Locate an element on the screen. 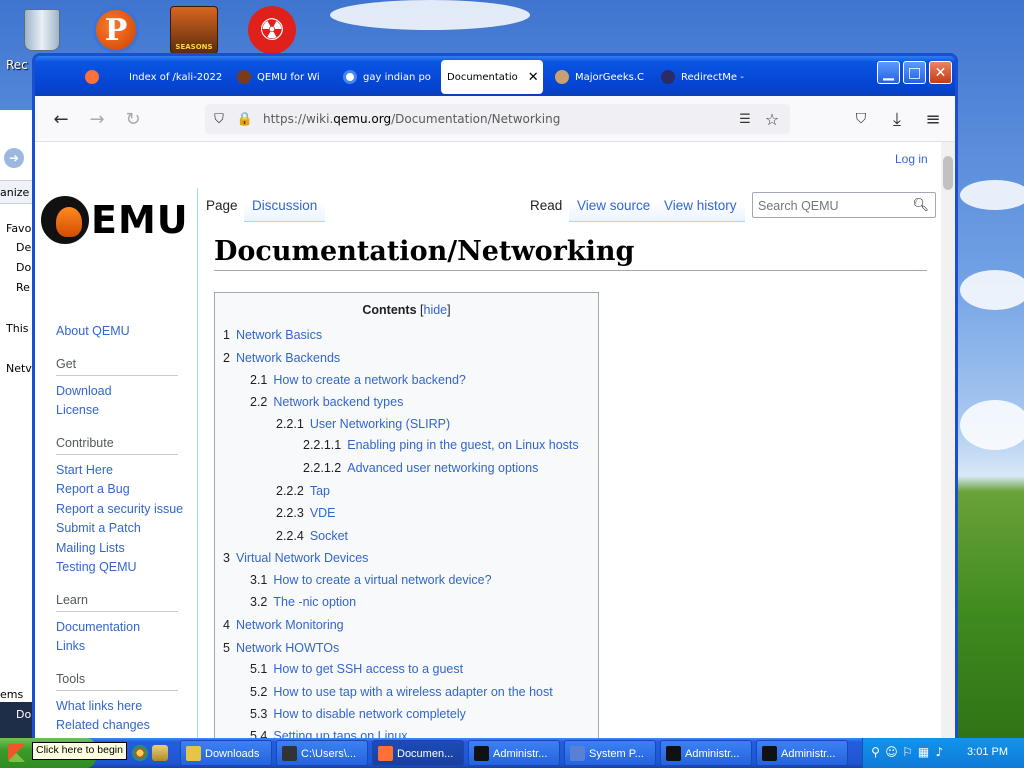 The image size is (1024, 768). login-link: Log in is located at coordinates (911, 159).